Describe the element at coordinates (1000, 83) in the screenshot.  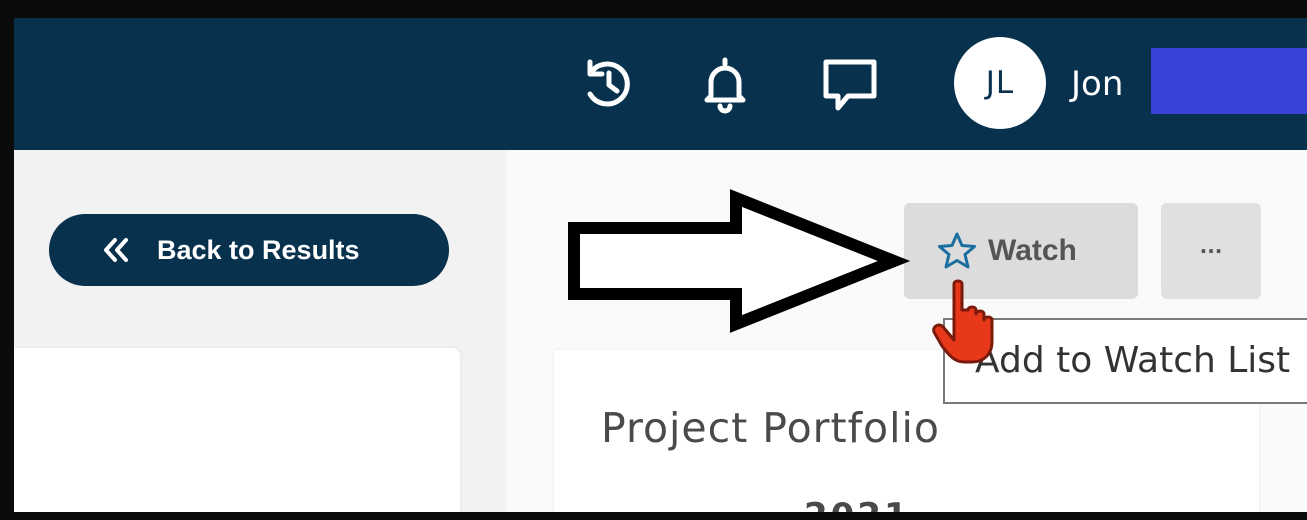
I see `user-avatar: JL` at that location.